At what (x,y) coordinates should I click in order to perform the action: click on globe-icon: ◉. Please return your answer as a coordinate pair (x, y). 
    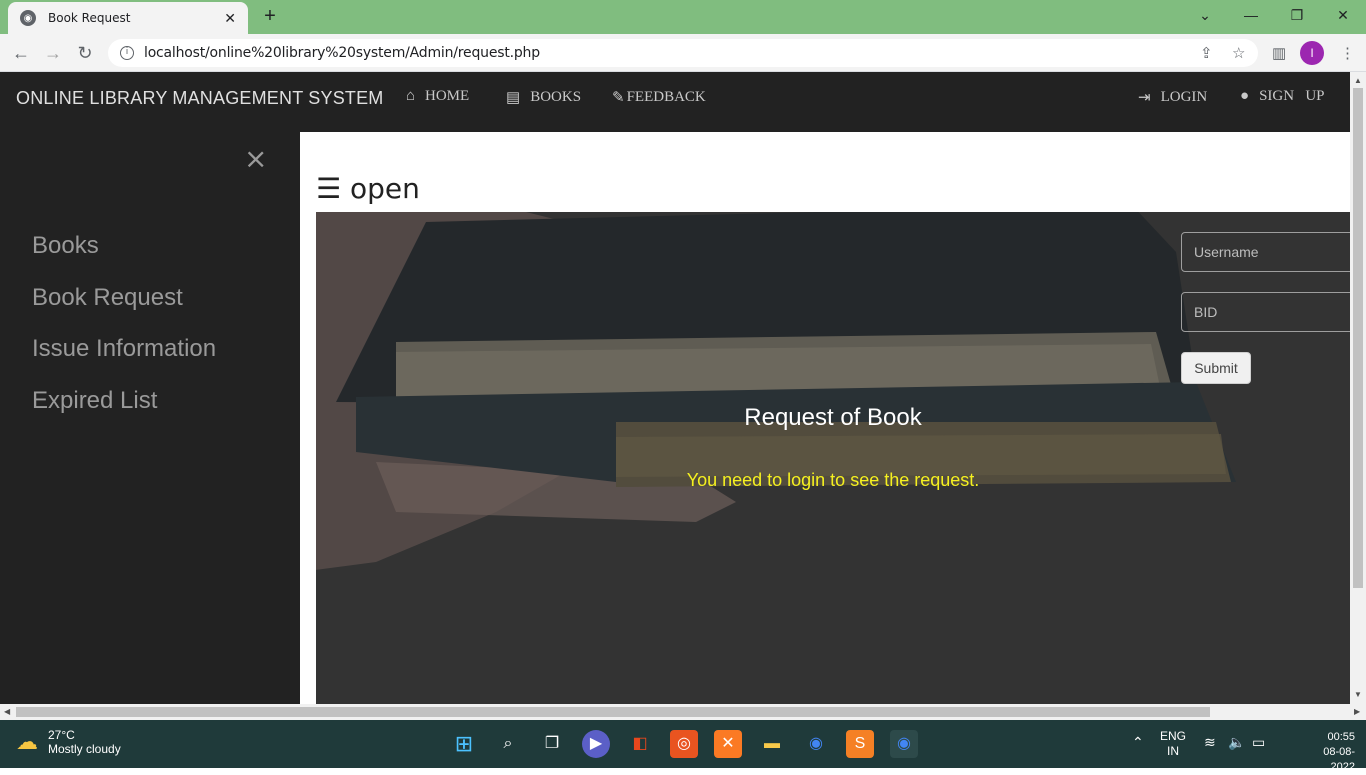
    Looking at the image, I should click on (28, 18).